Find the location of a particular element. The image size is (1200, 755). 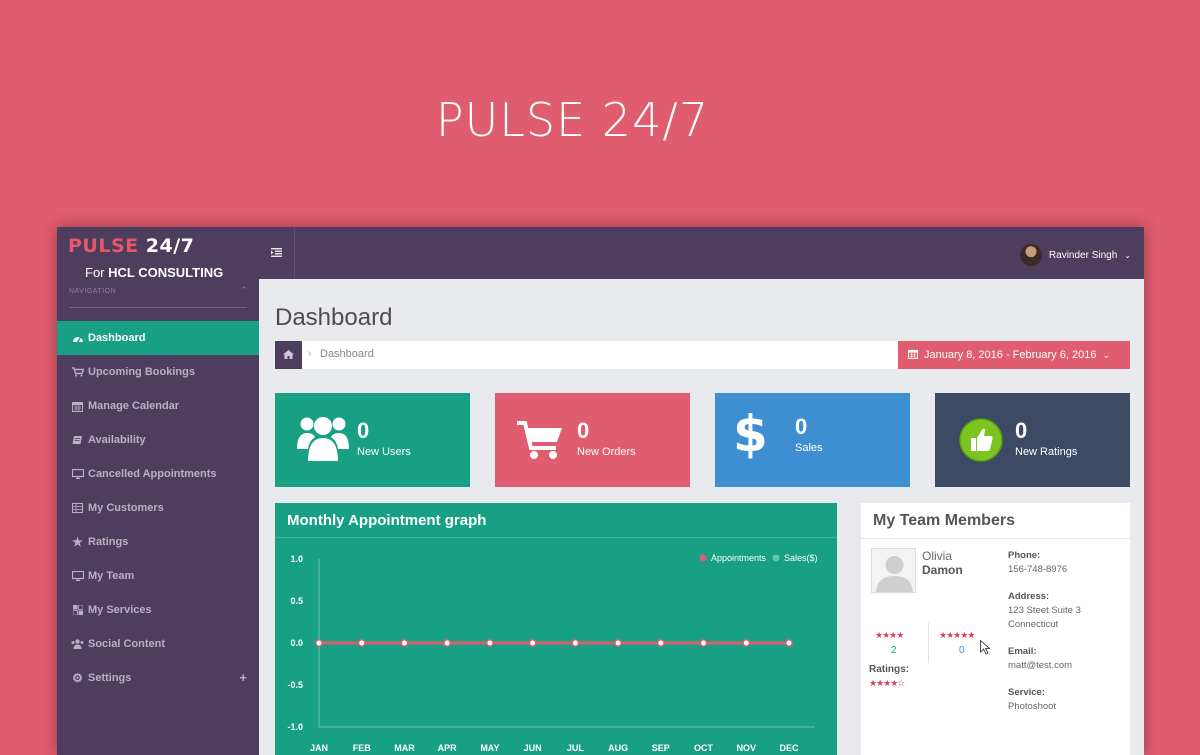

sidebar-item-social-content: Social Content is located at coordinates (158, 644).